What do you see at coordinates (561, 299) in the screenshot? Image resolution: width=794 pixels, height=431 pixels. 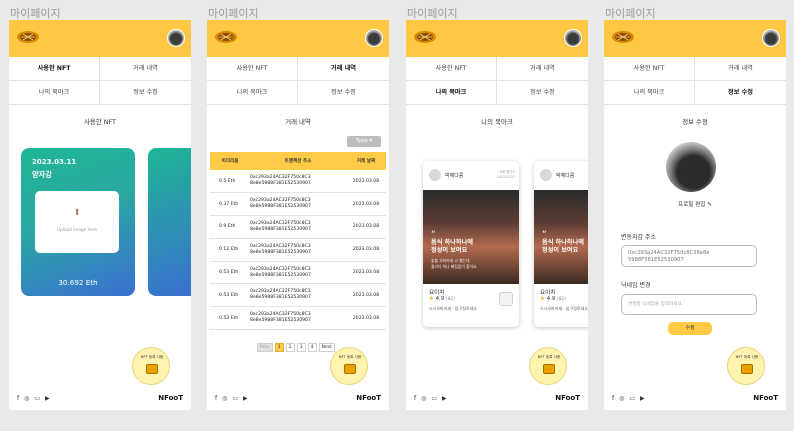 I see `rating-count: (82)` at bounding box center [561, 299].